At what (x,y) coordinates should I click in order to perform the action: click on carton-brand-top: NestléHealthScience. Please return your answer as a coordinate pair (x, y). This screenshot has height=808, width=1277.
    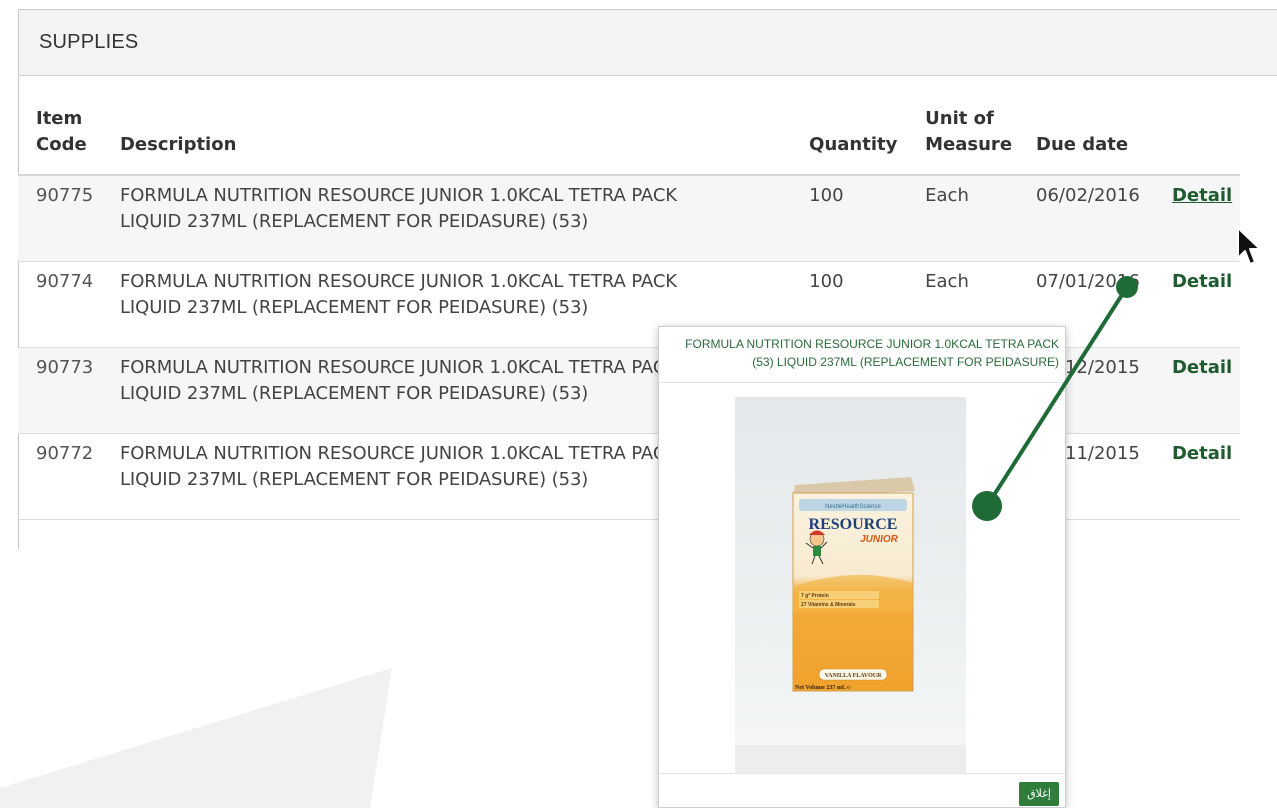
    Looking at the image, I should click on (853, 507).